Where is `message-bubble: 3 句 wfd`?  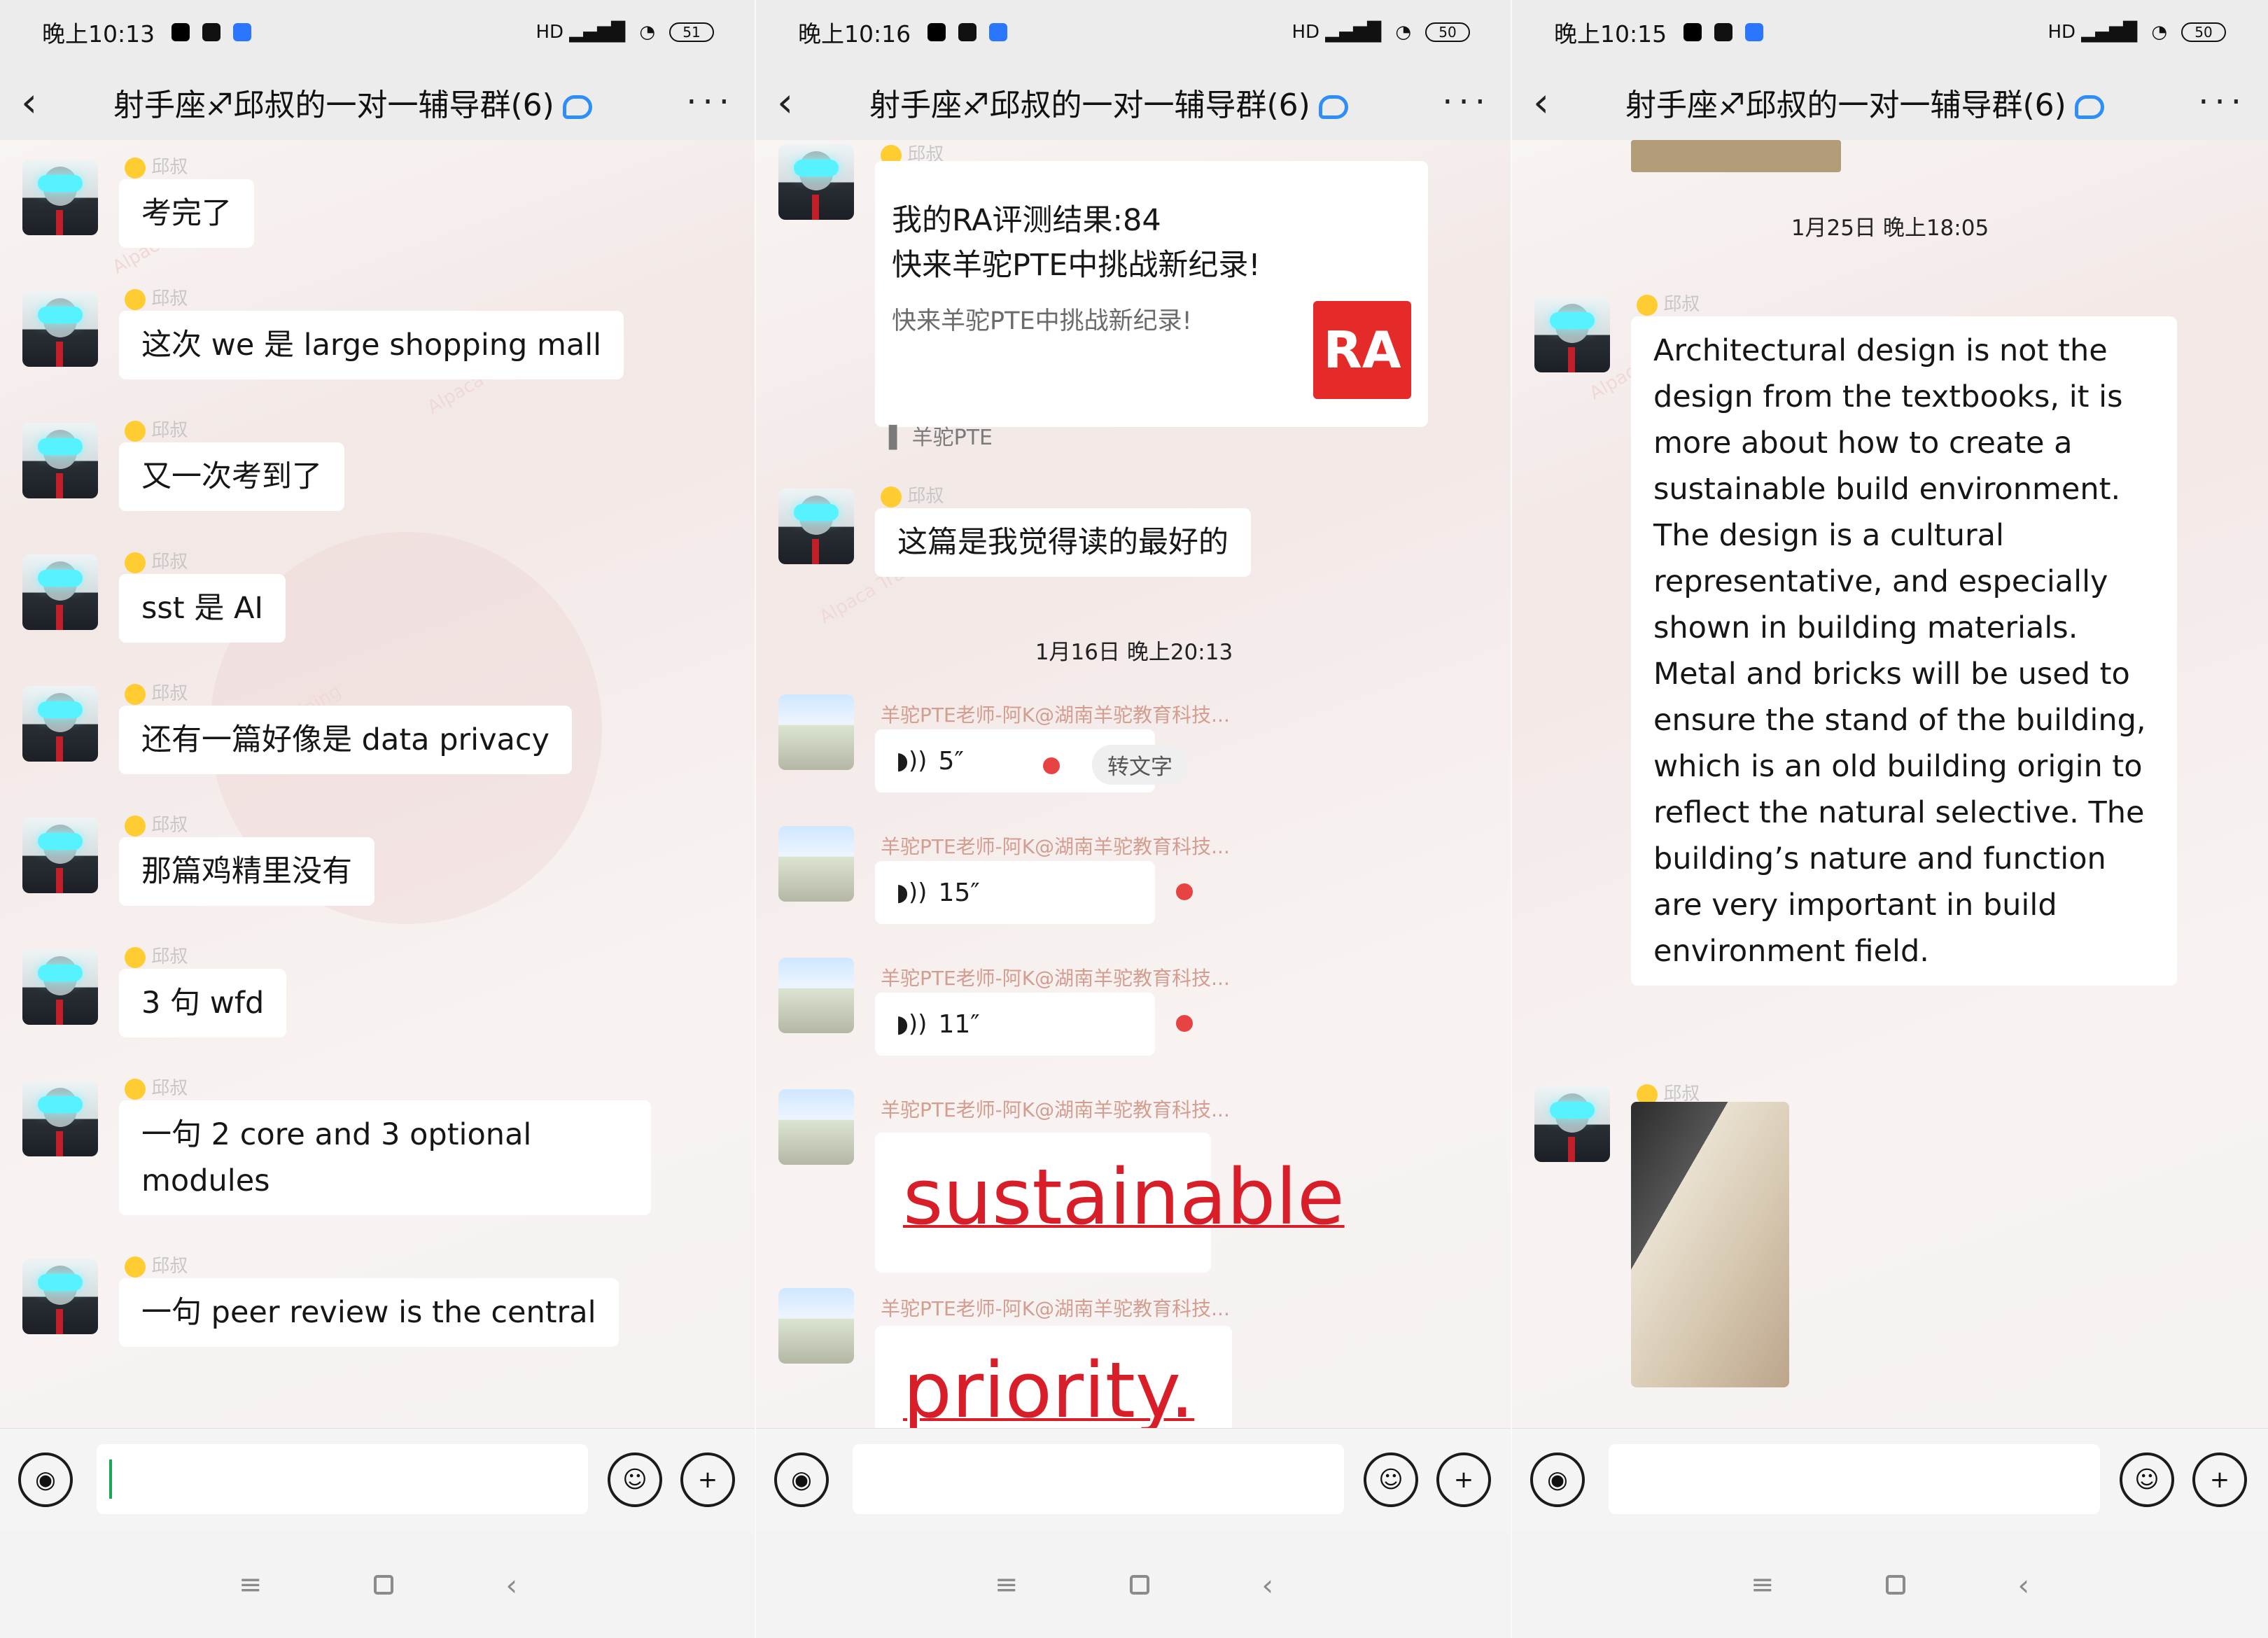
message-bubble: 3 句 wfd is located at coordinates (203, 1003).